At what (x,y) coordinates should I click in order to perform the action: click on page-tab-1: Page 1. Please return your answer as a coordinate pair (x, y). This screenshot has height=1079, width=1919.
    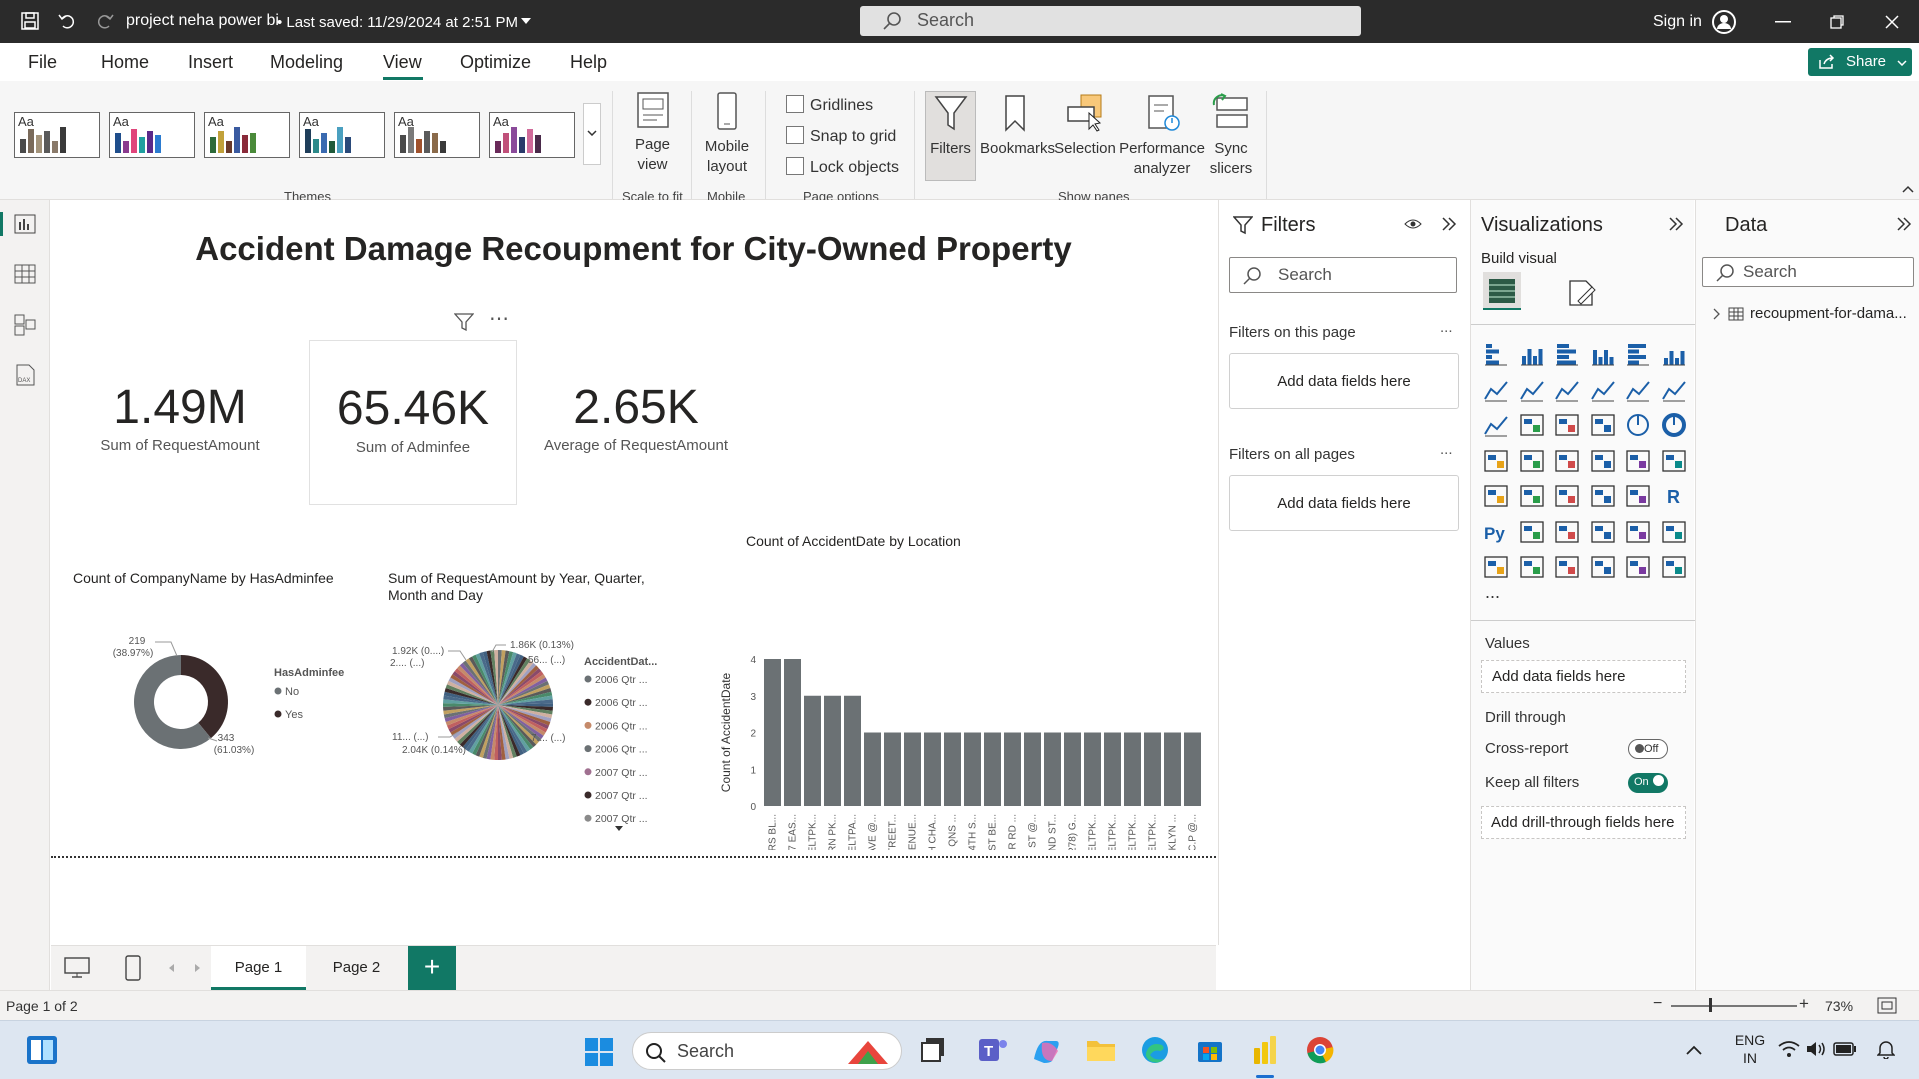
    Looking at the image, I should click on (258, 968).